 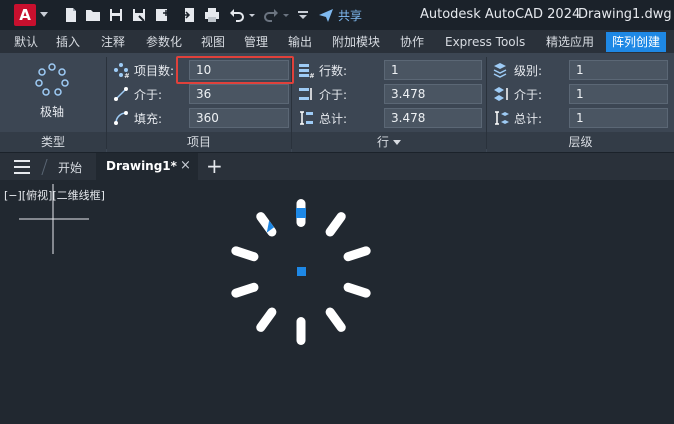 I want to click on rows-panel-expand-icon, so click(x=397, y=142).